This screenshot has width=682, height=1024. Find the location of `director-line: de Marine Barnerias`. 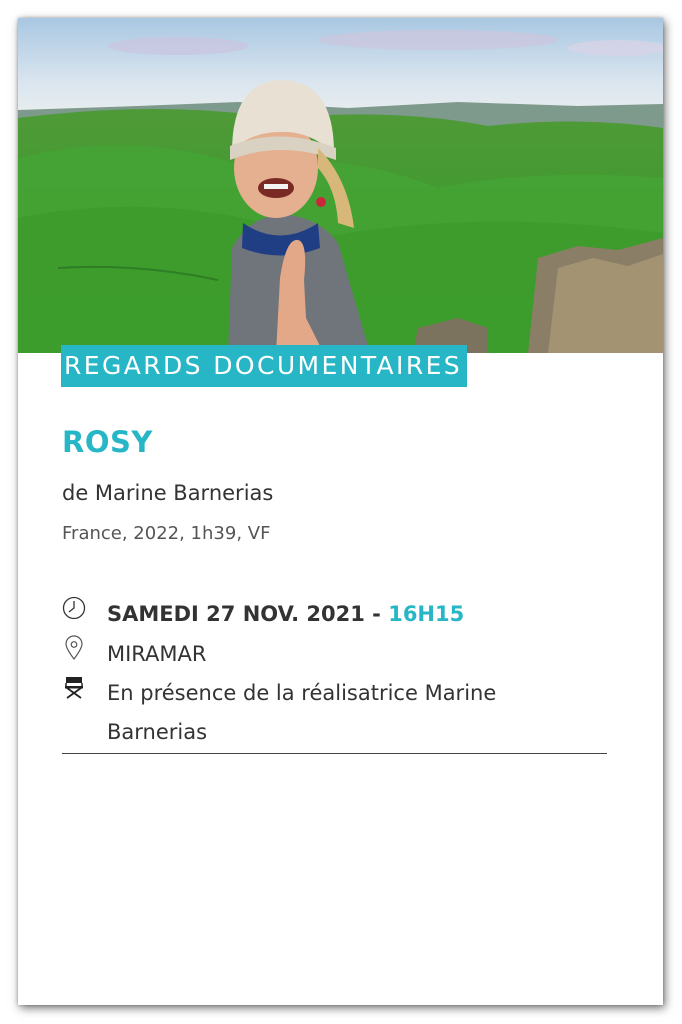

director-line: de Marine Barnerias is located at coordinates (168, 493).